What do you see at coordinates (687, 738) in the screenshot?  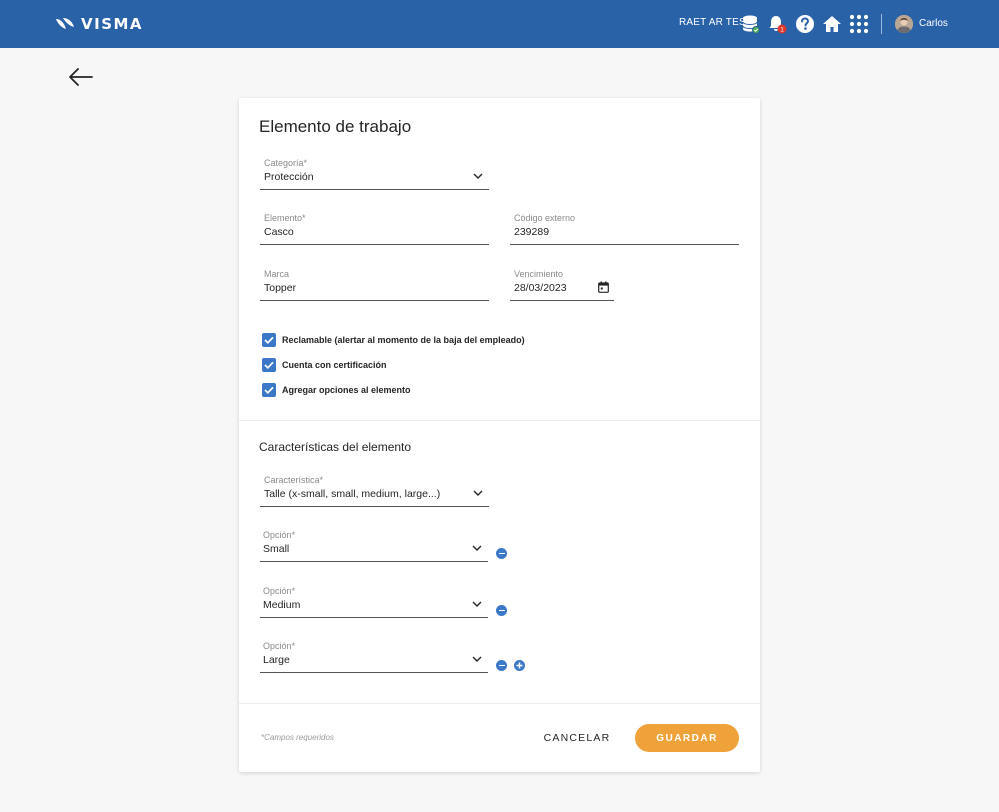 I see `save-button: GUARDAR` at bounding box center [687, 738].